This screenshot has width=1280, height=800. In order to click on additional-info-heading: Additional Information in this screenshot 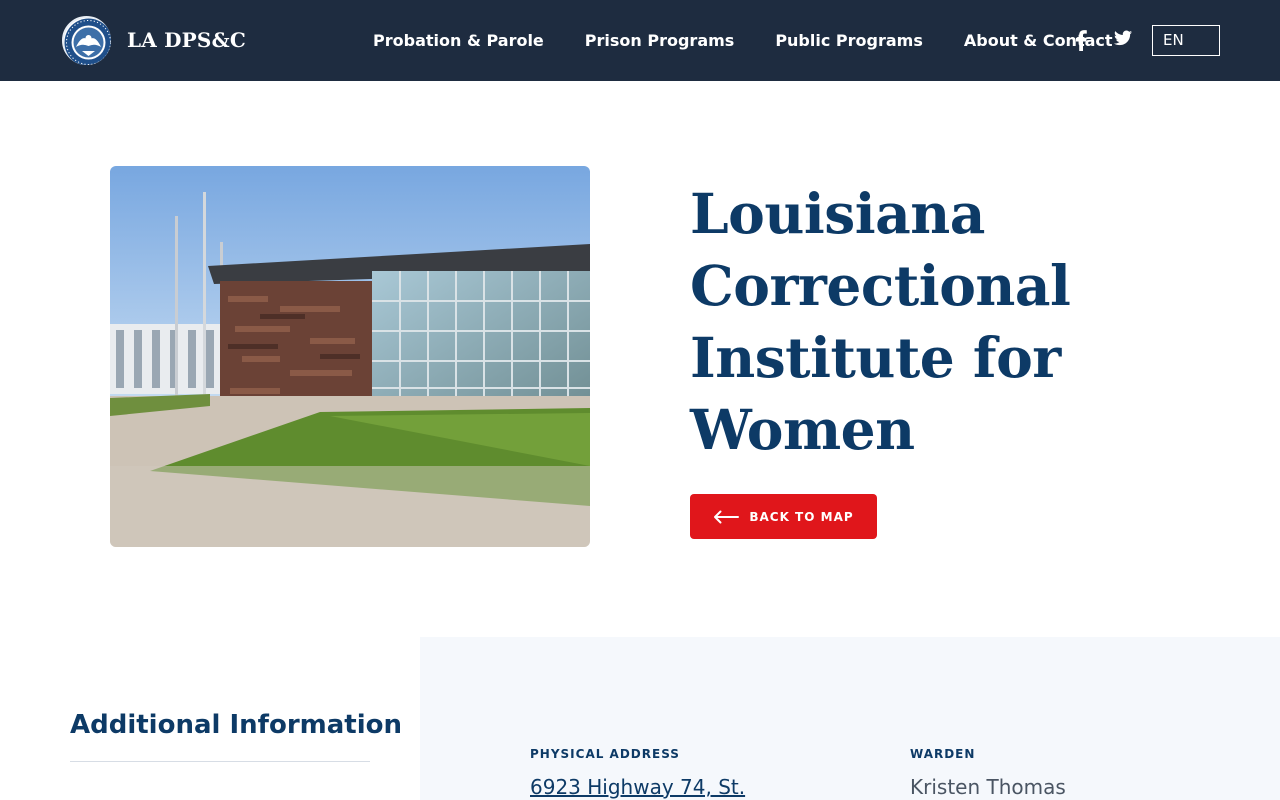, I will do `click(236, 725)`.